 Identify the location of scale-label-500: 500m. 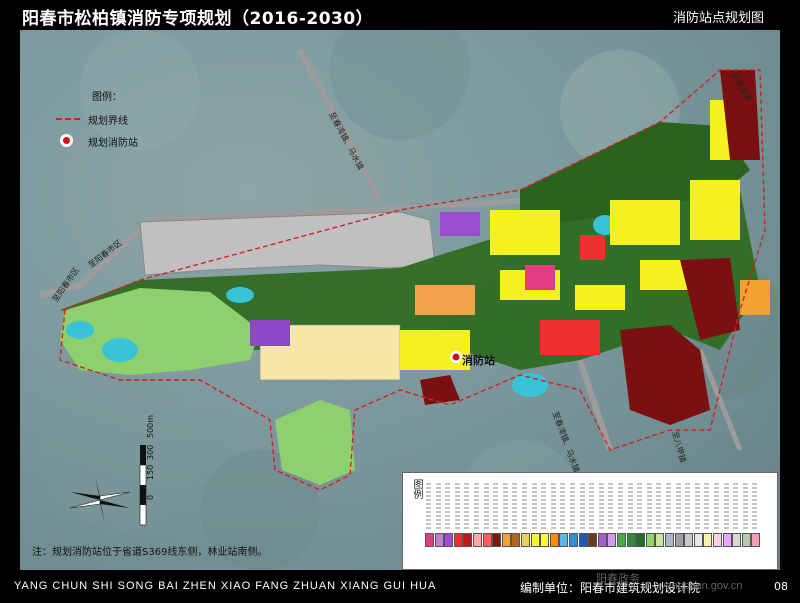
(150, 426).